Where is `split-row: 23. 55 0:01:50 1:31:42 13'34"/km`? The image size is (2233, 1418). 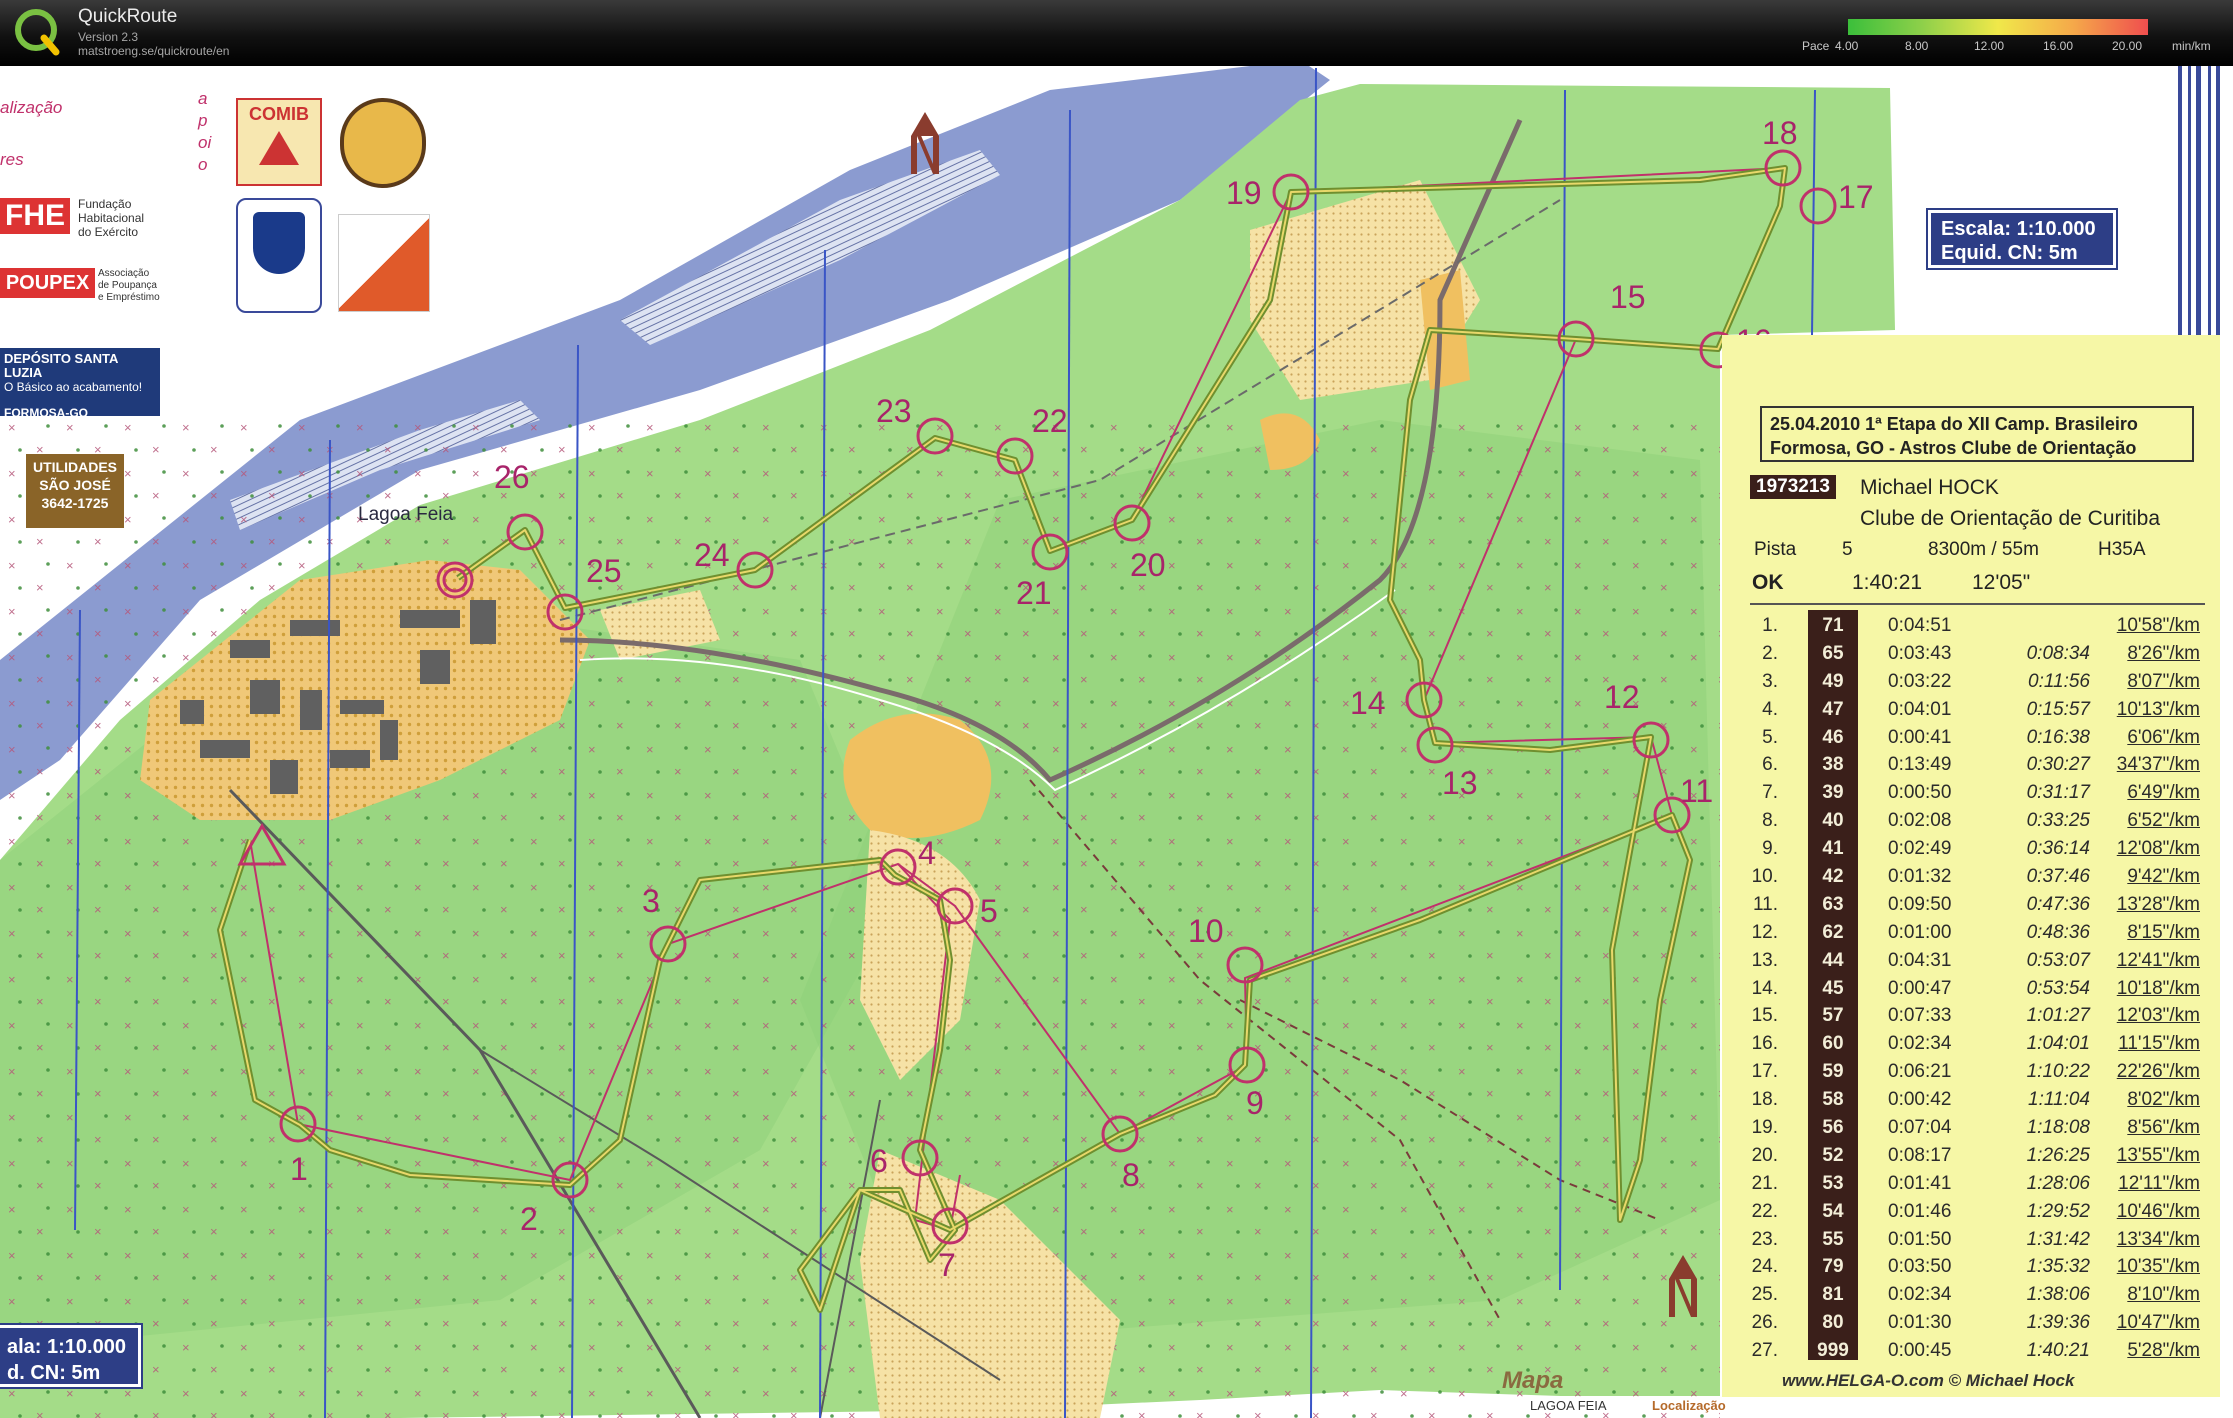 split-row: 23. 55 0:01:50 1:31:42 13'34"/km is located at coordinates (1971, 1240).